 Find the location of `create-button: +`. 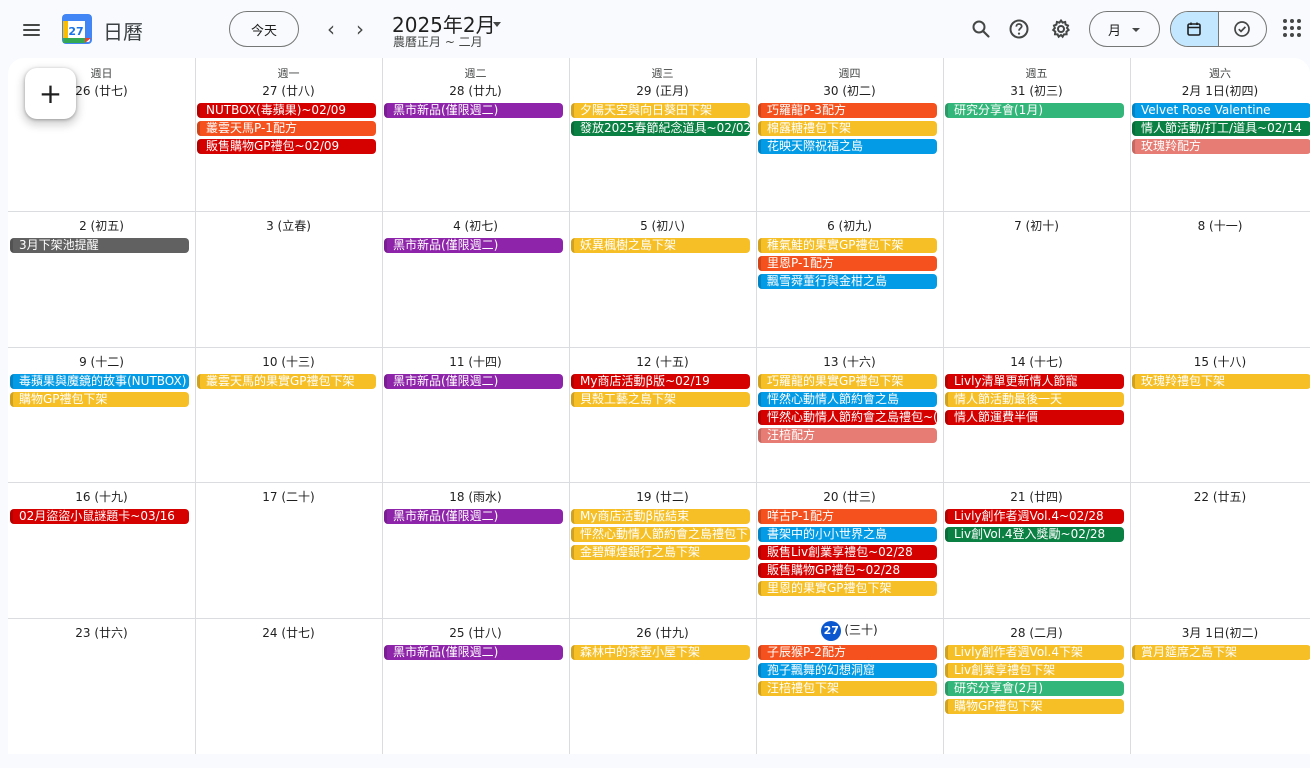

create-button: + is located at coordinates (50, 93).